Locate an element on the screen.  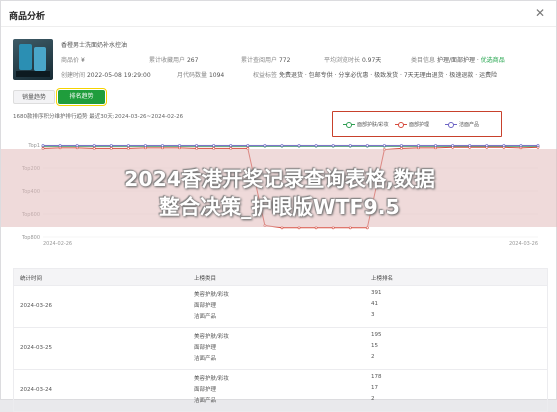
table-row: 2024-03-26 美容护肤/彩妆 391 面部护理 41 洁面产品 3 is located at coordinates (280, 306).